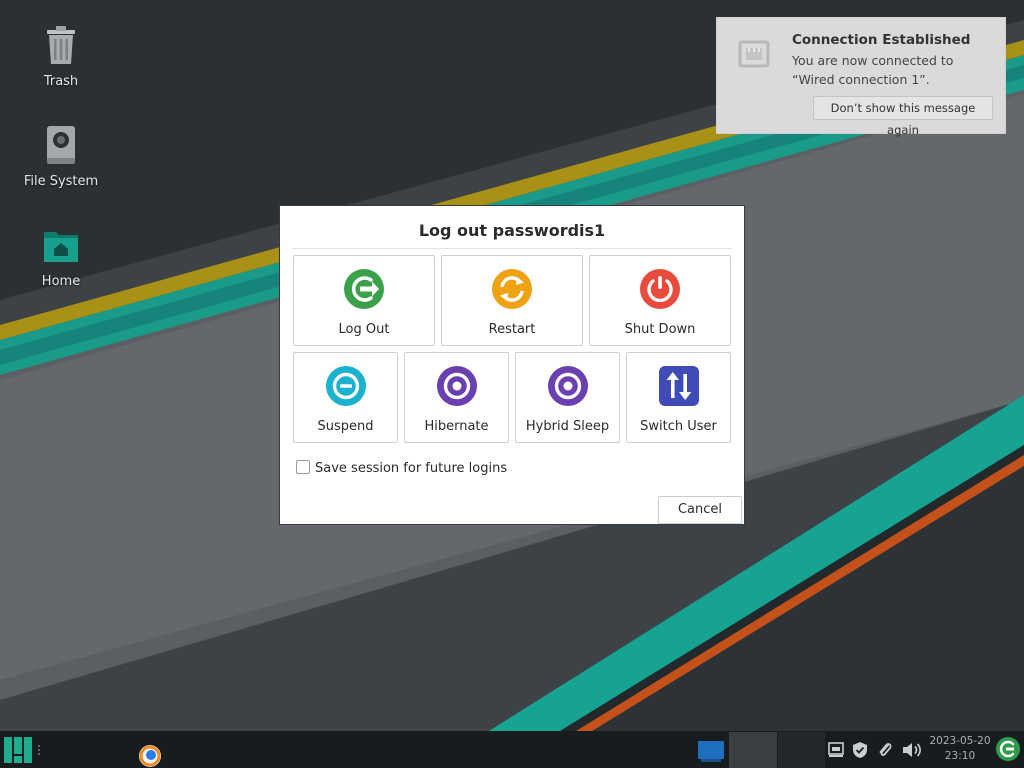 The width and height of the screenshot is (1024, 768). I want to click on cancel-button: Cancel, so click(700, 510).